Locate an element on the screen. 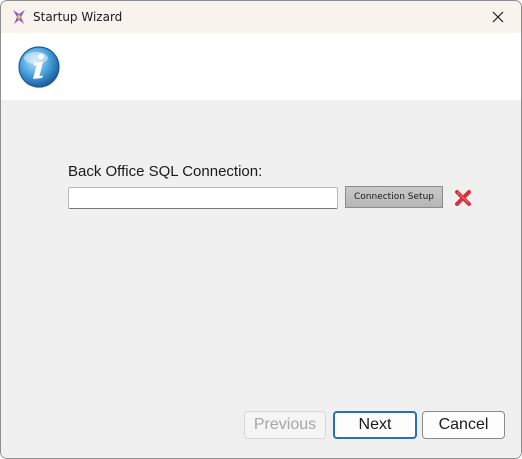  previous-button: Previous is located at coordinates (285, 425).